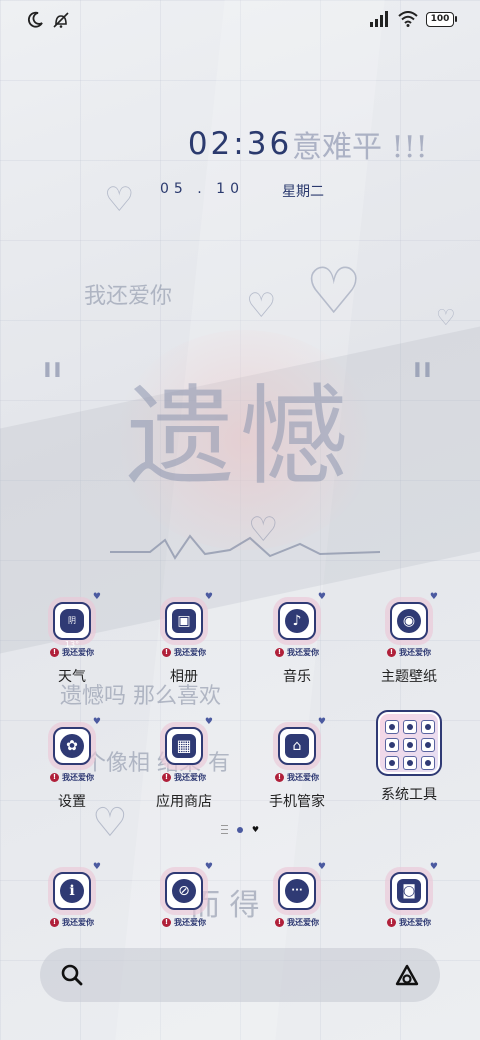 The image size is (480, 1040). What do you see at coordinates (224, 829) in the screenshot?
I see `page-list-icon` at bounding box center [224, 829].